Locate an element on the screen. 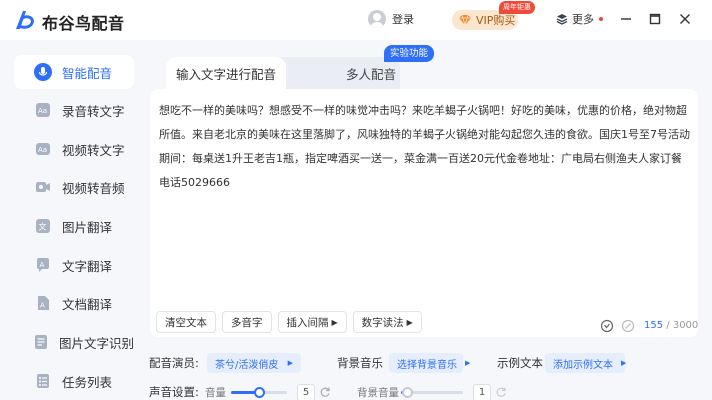 This screenshot has width=712, height=400. minimize-icon is located at coordinates (626, 19).